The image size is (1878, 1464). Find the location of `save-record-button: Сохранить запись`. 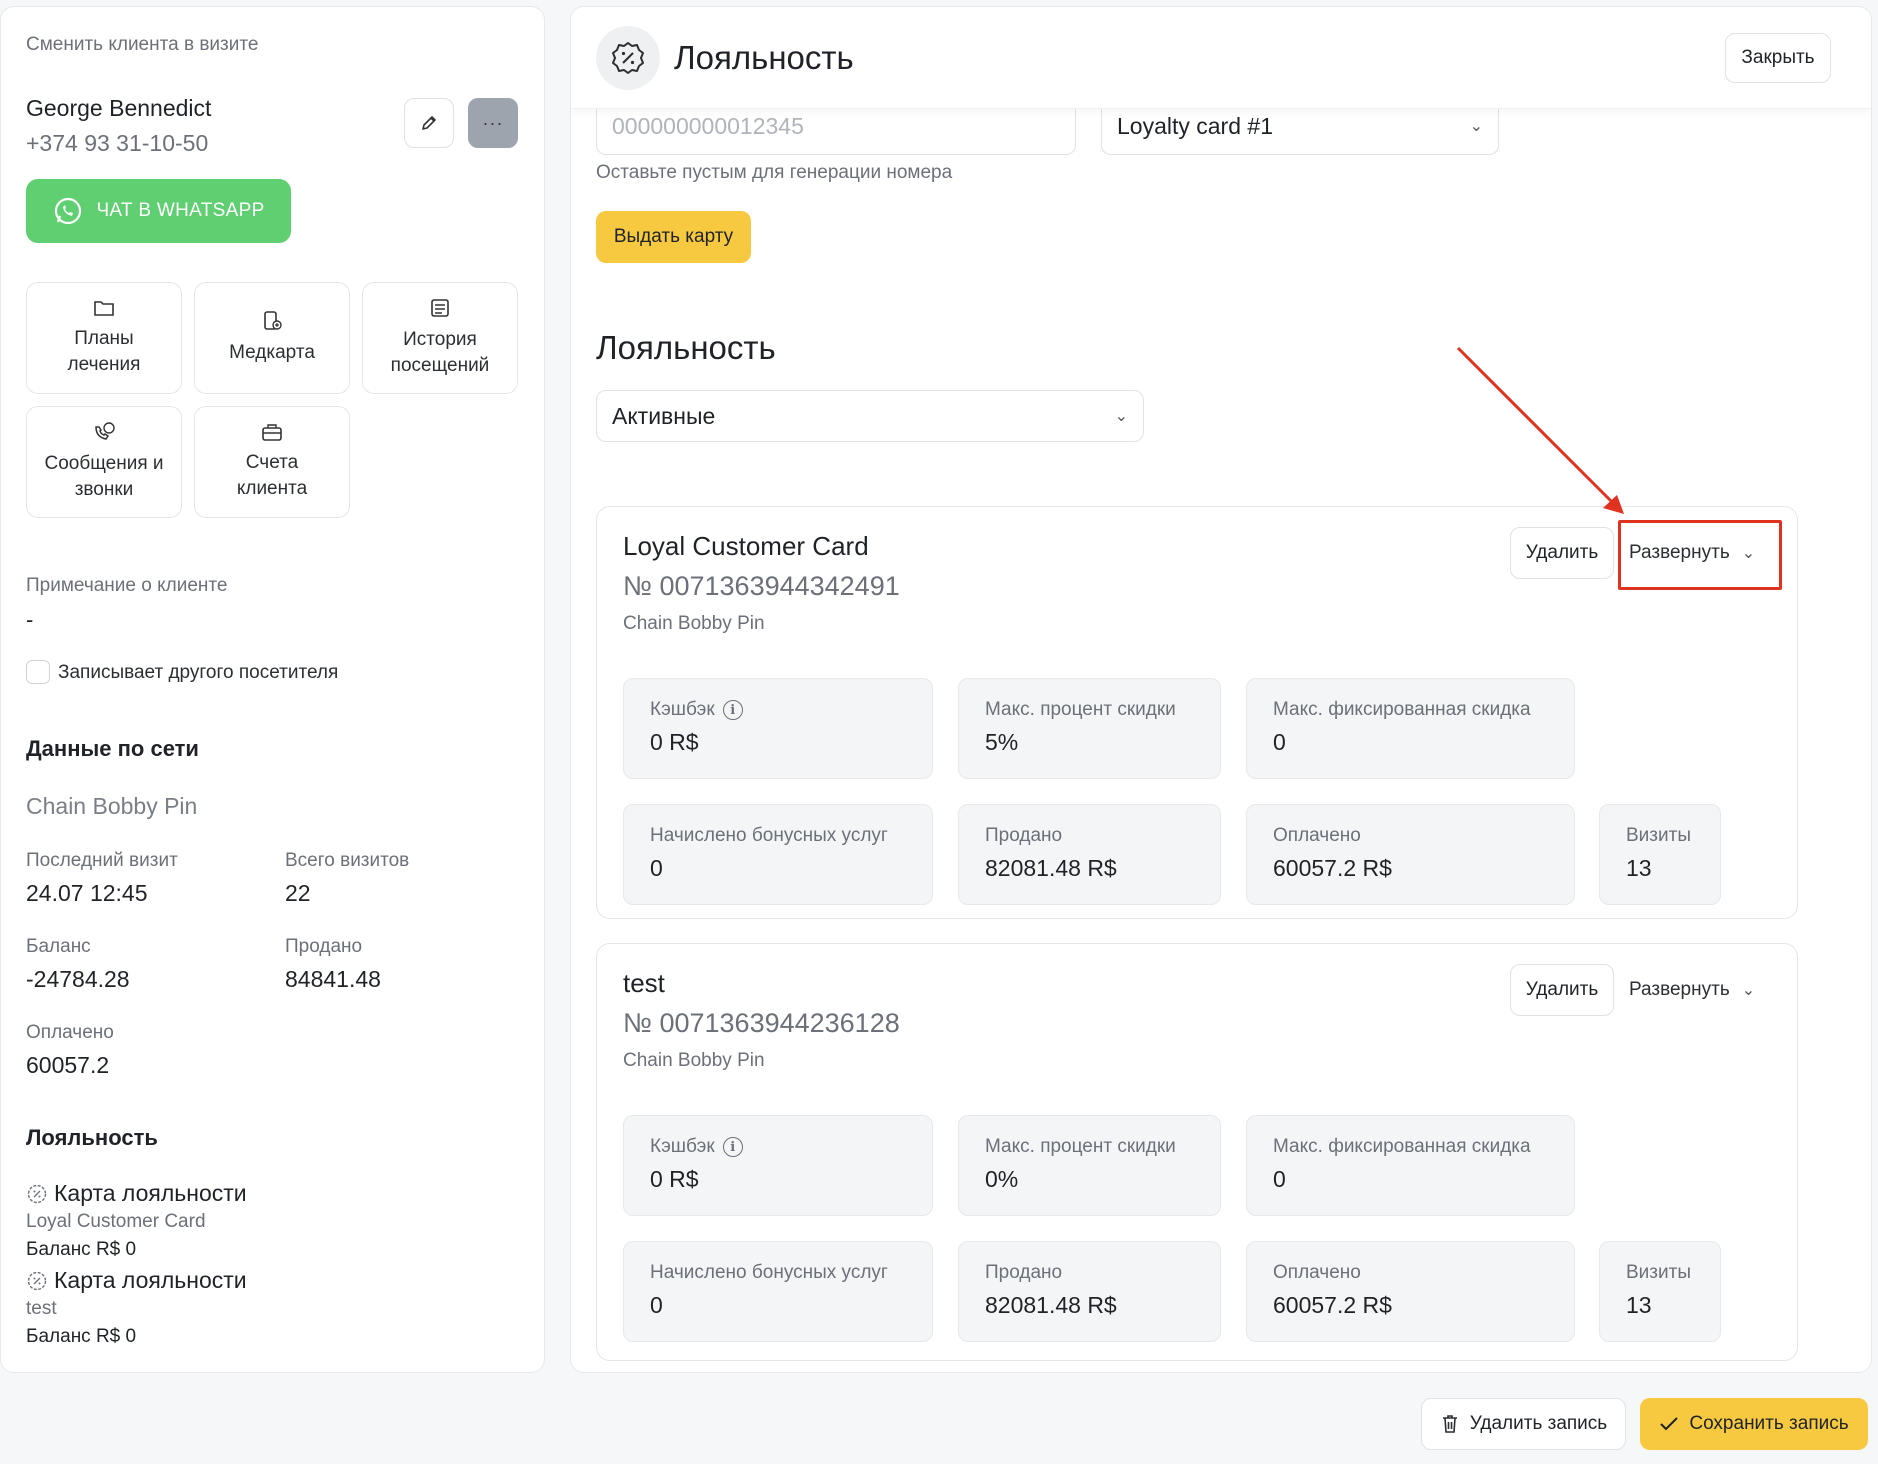

save-record-button: Сохранить запись is located at coordinates (1754, 1424).